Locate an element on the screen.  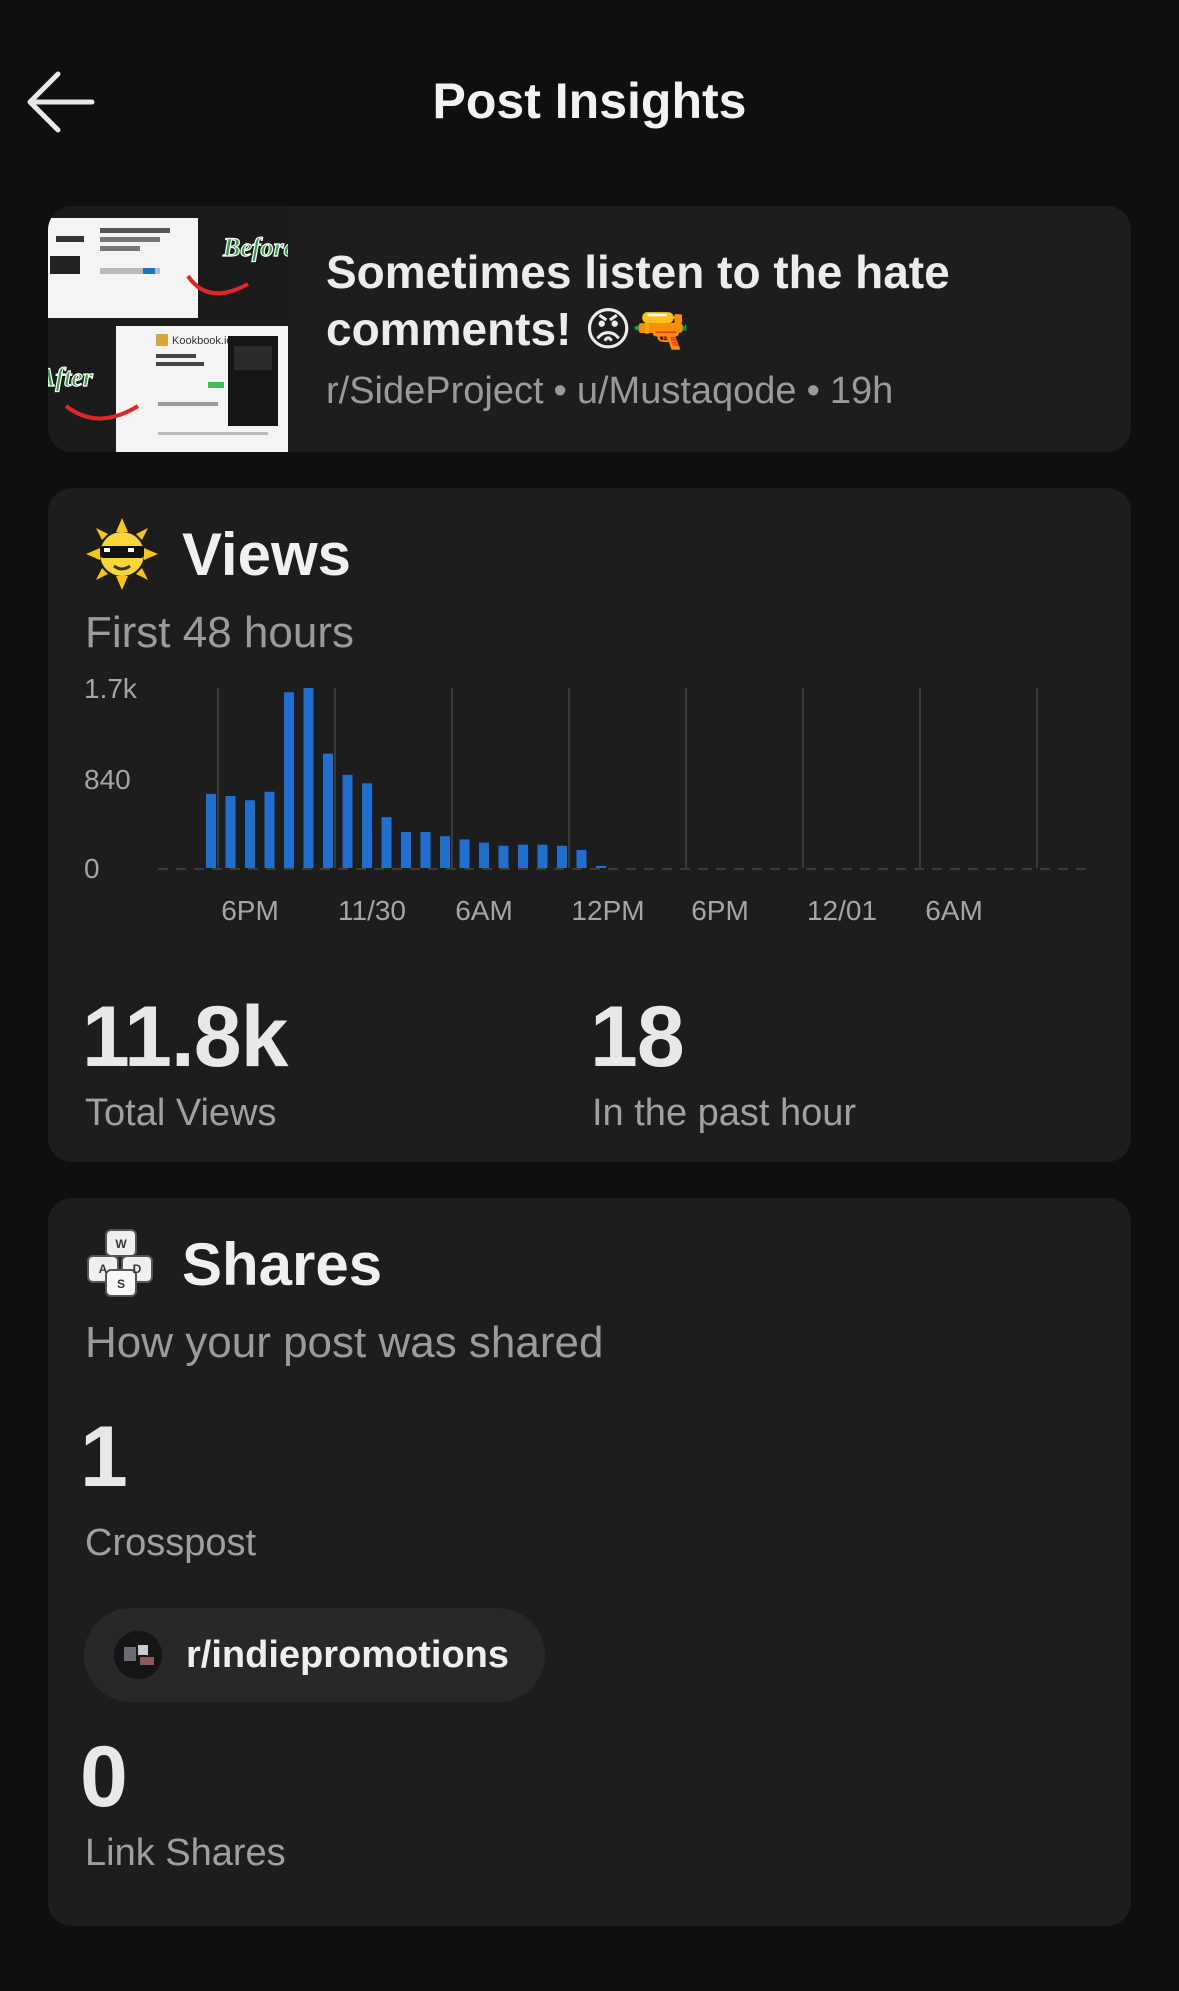
shares-subtitle: How your post was shared is located at coordinates (344, 1342).